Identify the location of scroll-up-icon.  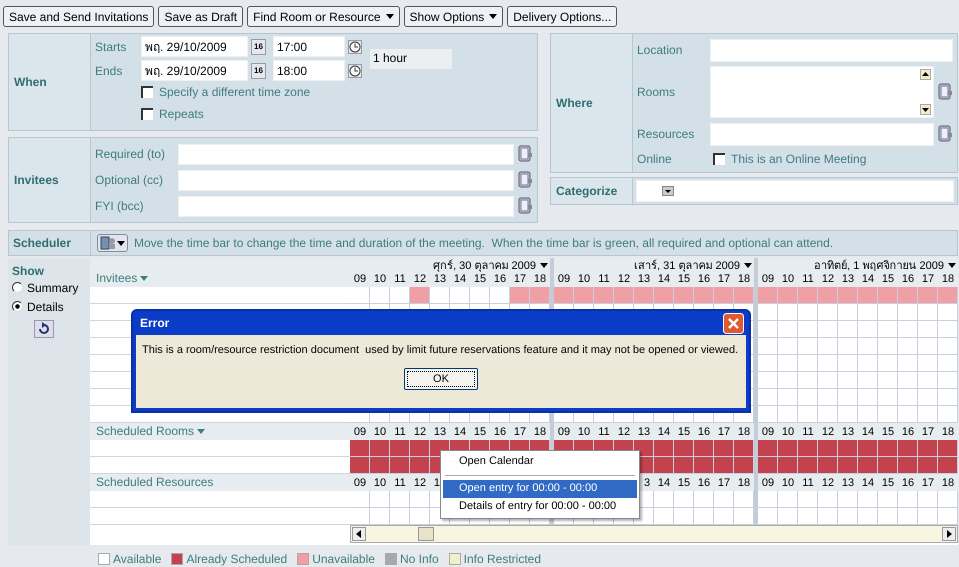
(925, 74).